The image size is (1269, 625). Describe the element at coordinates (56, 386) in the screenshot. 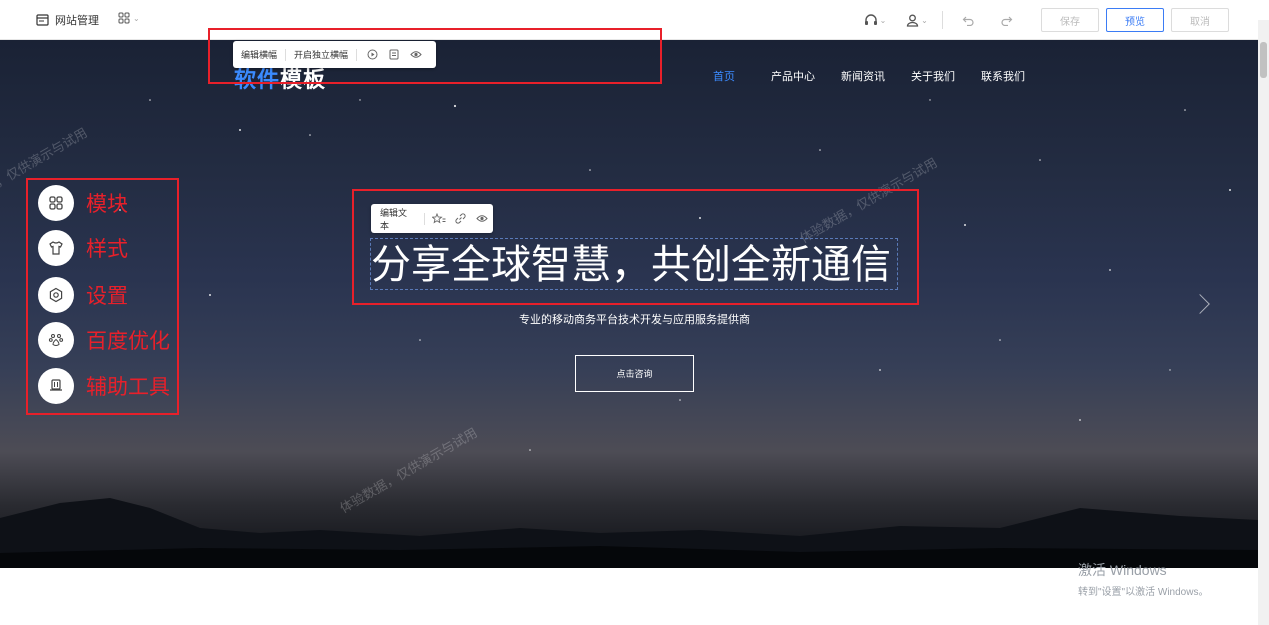

I see `toolkit-icon` at that location.